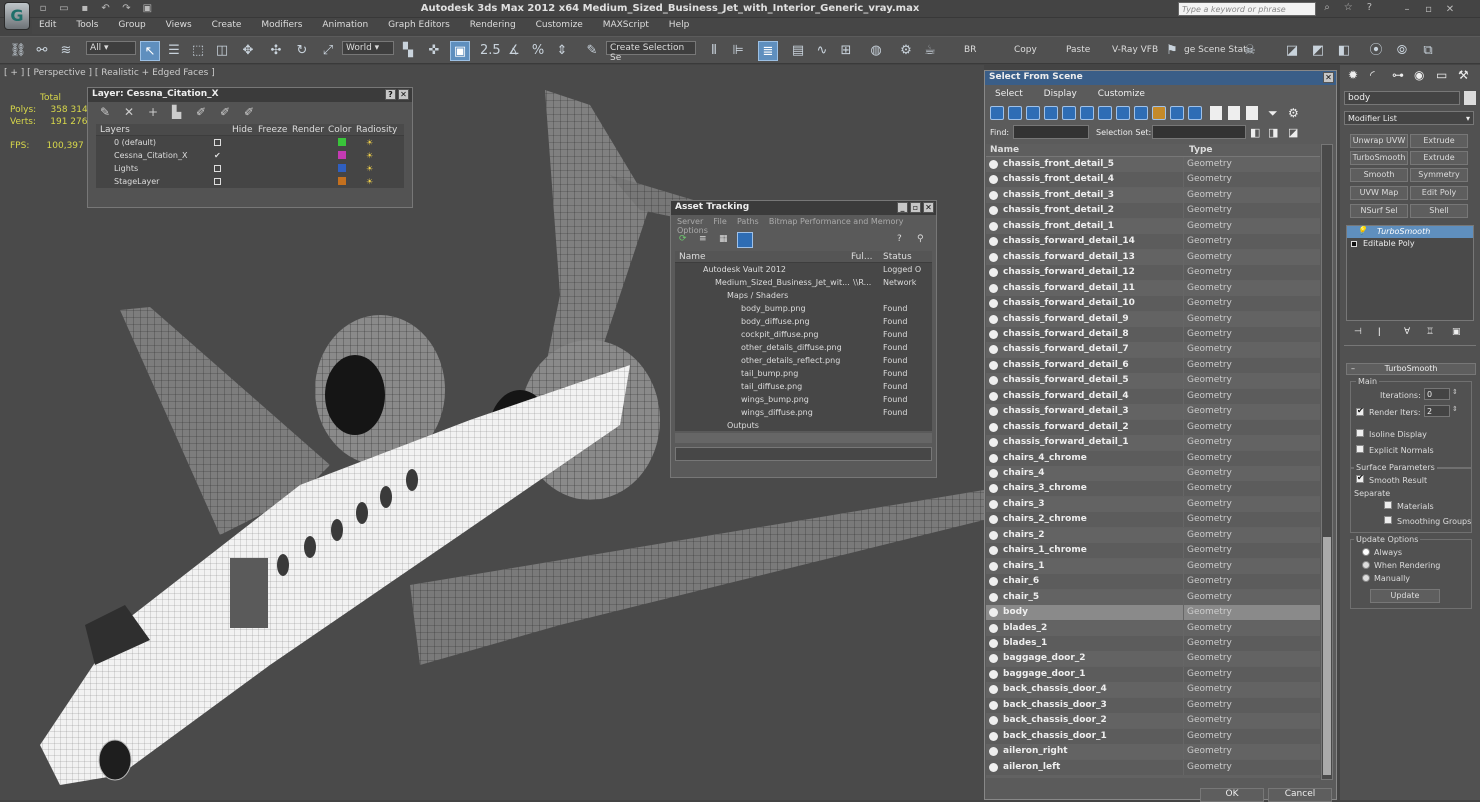  What do you see at coordinates (1153, 736) in the screenshot?
I see `scene-object-row: back_chassis_door_1 Geometry` at bounding box center [1153, 736].